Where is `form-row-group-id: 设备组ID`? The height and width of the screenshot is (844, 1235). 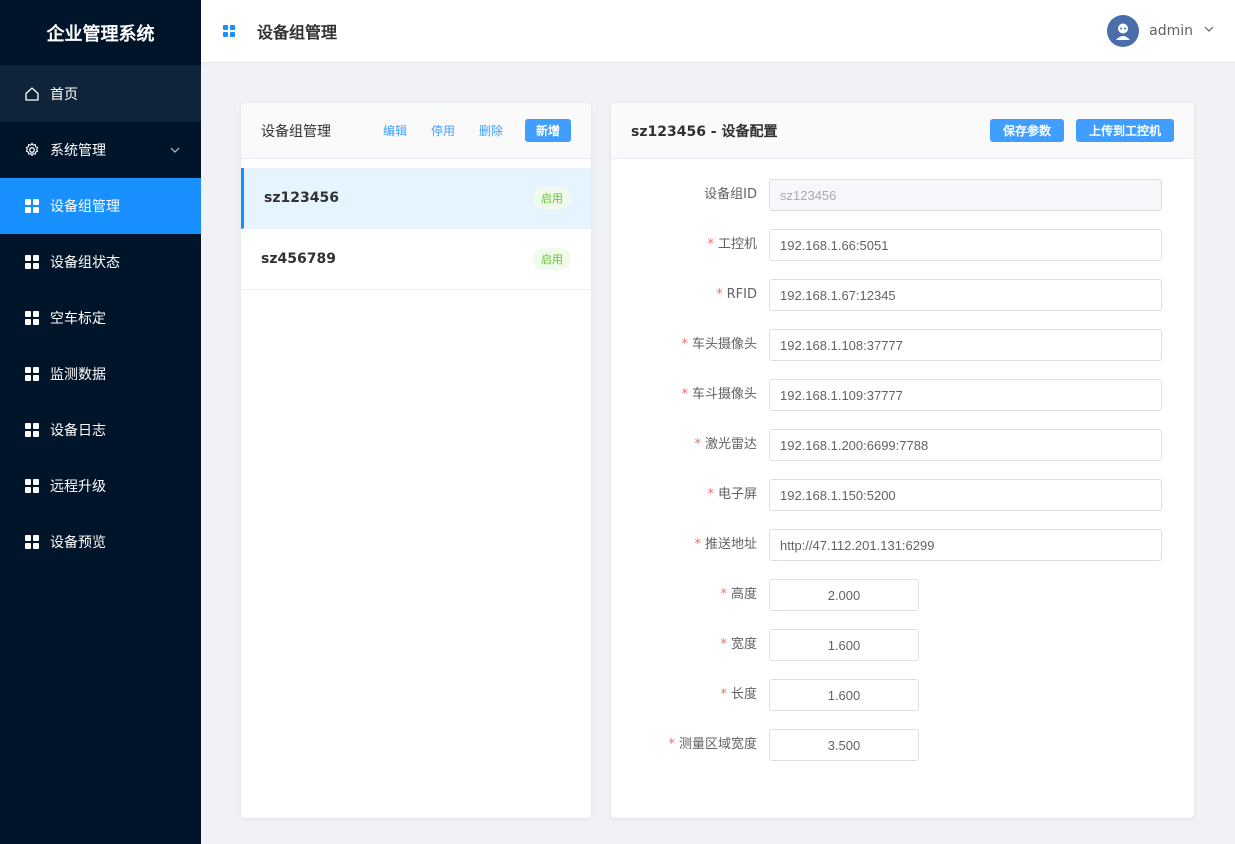 form-row-group-id: 设备组ID is located at coordinates (902, 204).